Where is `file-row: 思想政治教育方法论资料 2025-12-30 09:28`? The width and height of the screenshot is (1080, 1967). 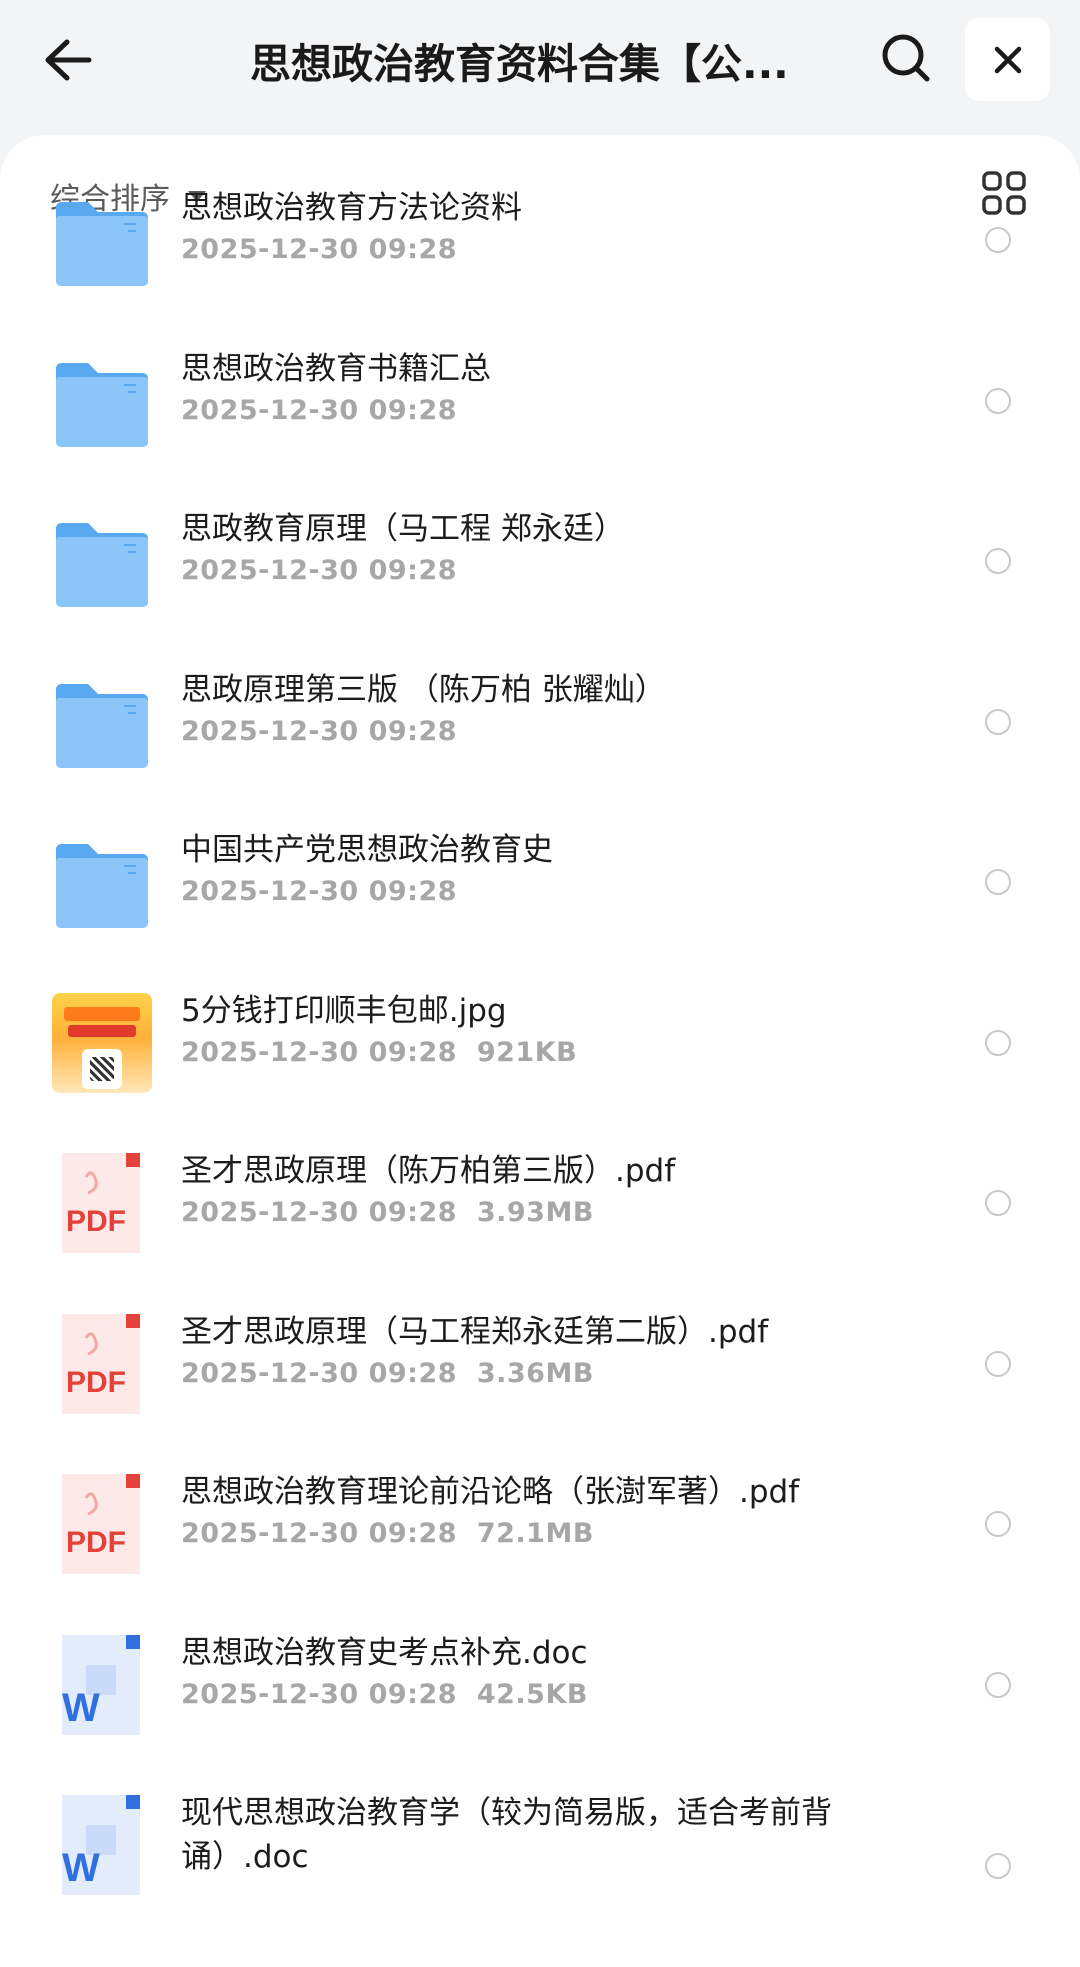 file-row: 思想政治教育方法论资料 2025-12-30 09:28 is located at coordinates (540, 270).